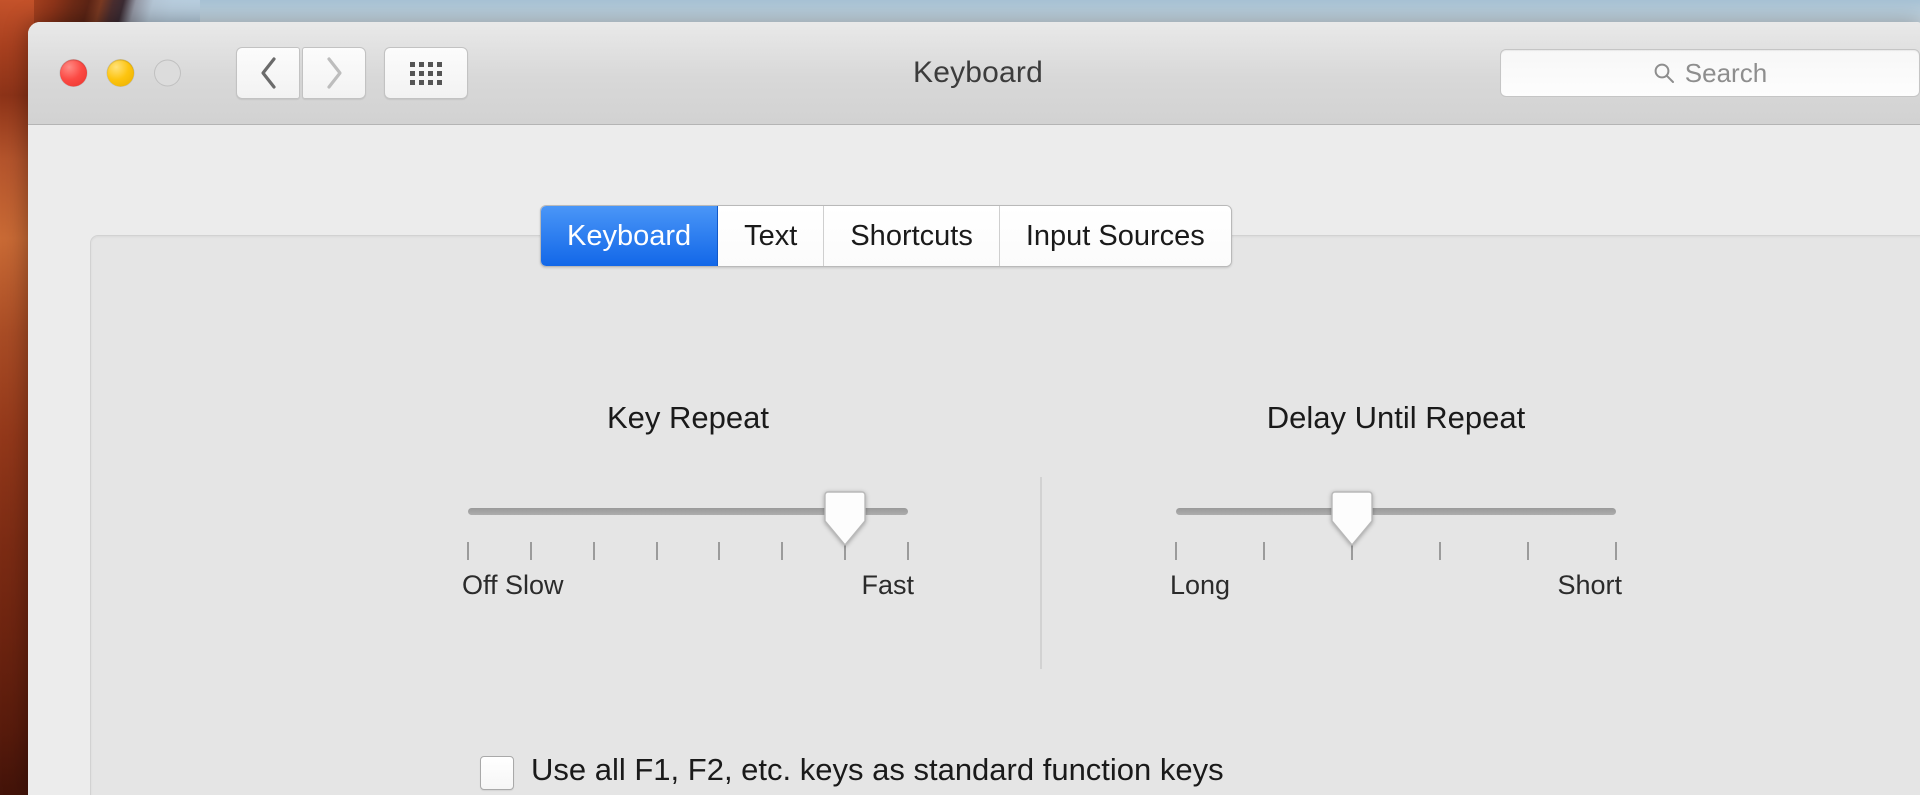 The height and width of the screenshot is (795, 1920). Describe the element at coordinates (912, 236) in the screenshot. I see `tab-shortcuts: Shortcuts` at that location.